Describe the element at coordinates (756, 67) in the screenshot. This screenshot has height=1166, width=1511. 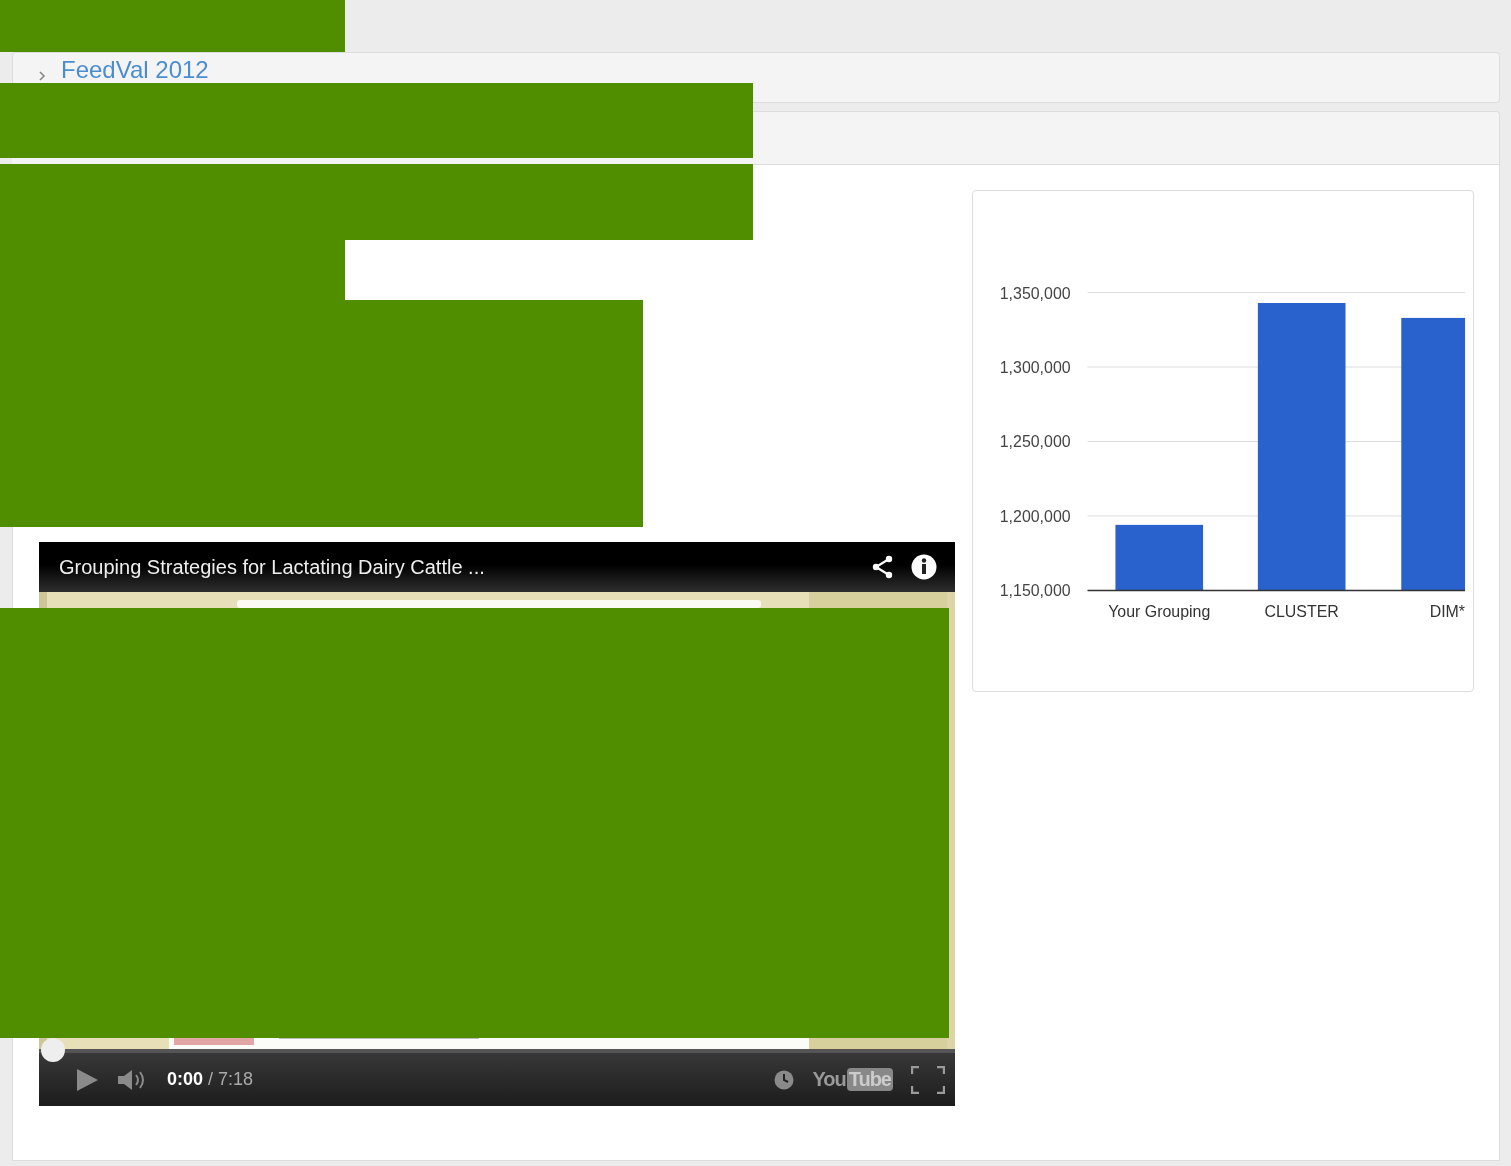
I see `panel-header: FeedVal 2012` at that location.